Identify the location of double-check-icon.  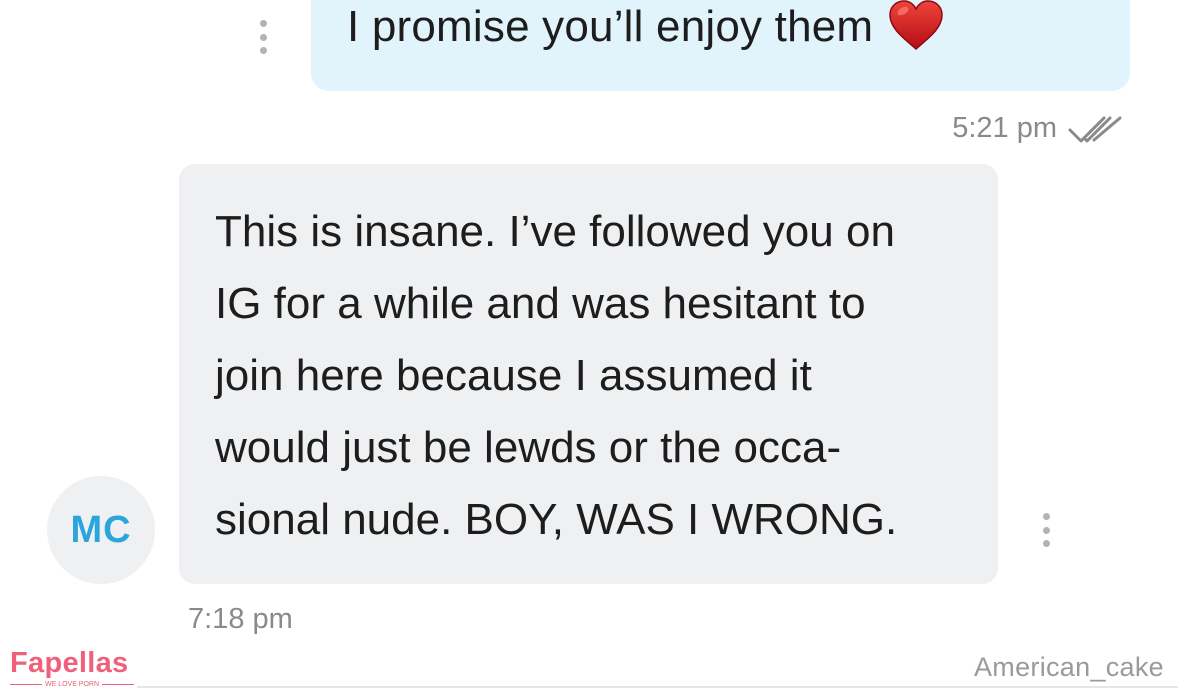
(1095, 130).